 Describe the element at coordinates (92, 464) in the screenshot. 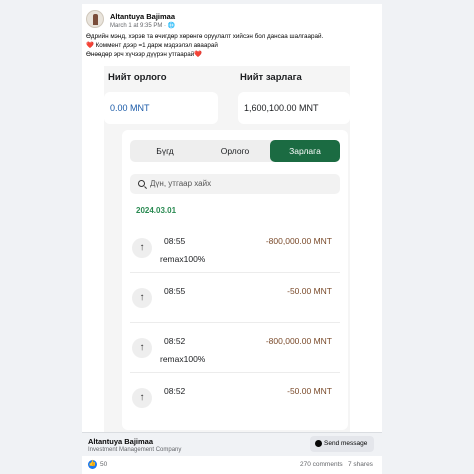

I see `like-icon: 👍` at that location.